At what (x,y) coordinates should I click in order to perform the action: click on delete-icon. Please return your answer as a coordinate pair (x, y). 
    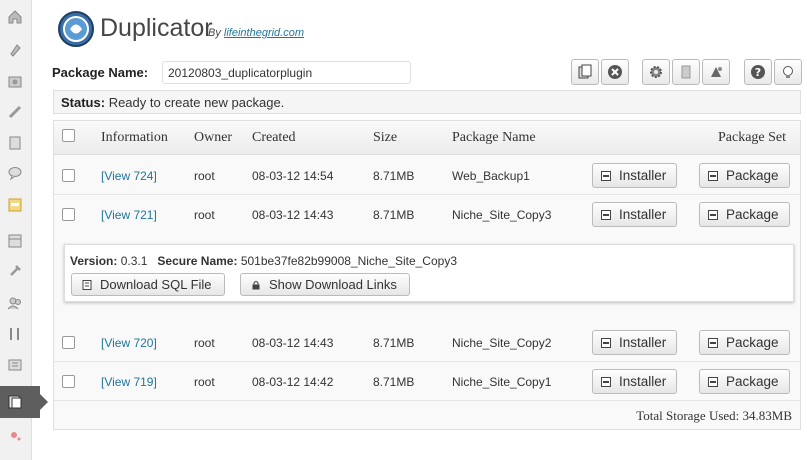
    Looking at the image, I should click on (615, 72).